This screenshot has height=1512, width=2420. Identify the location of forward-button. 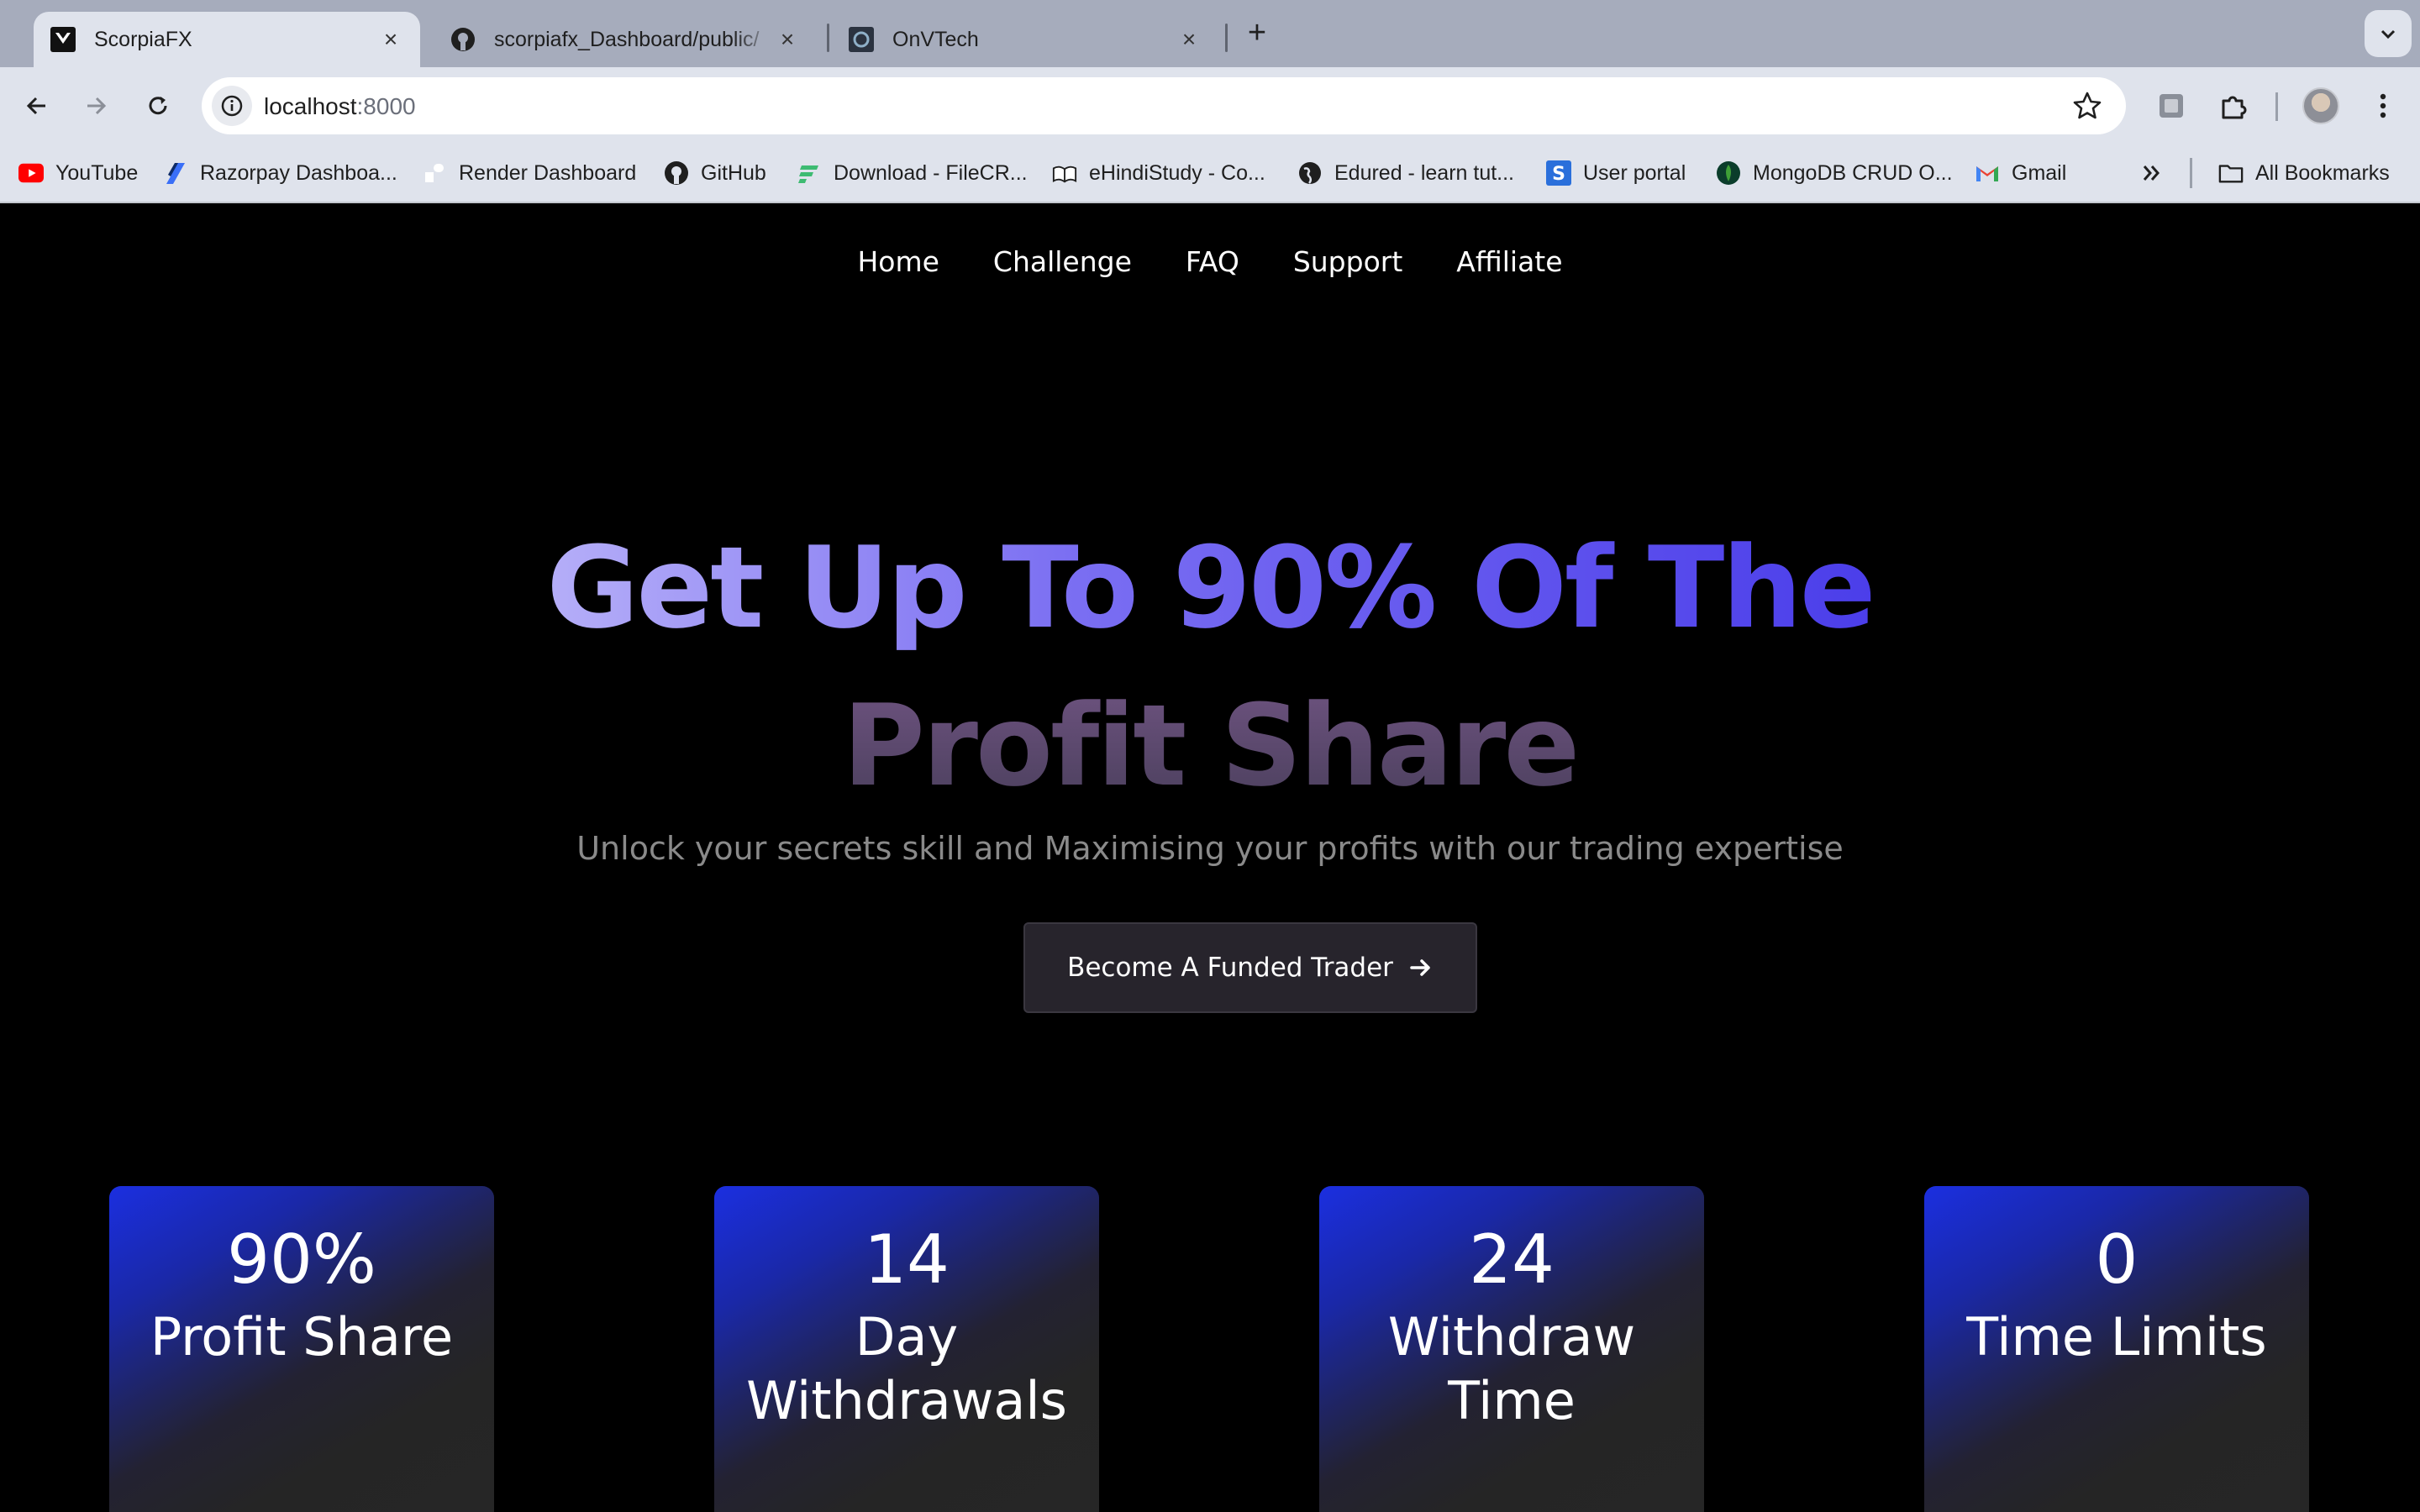
(96, 106).